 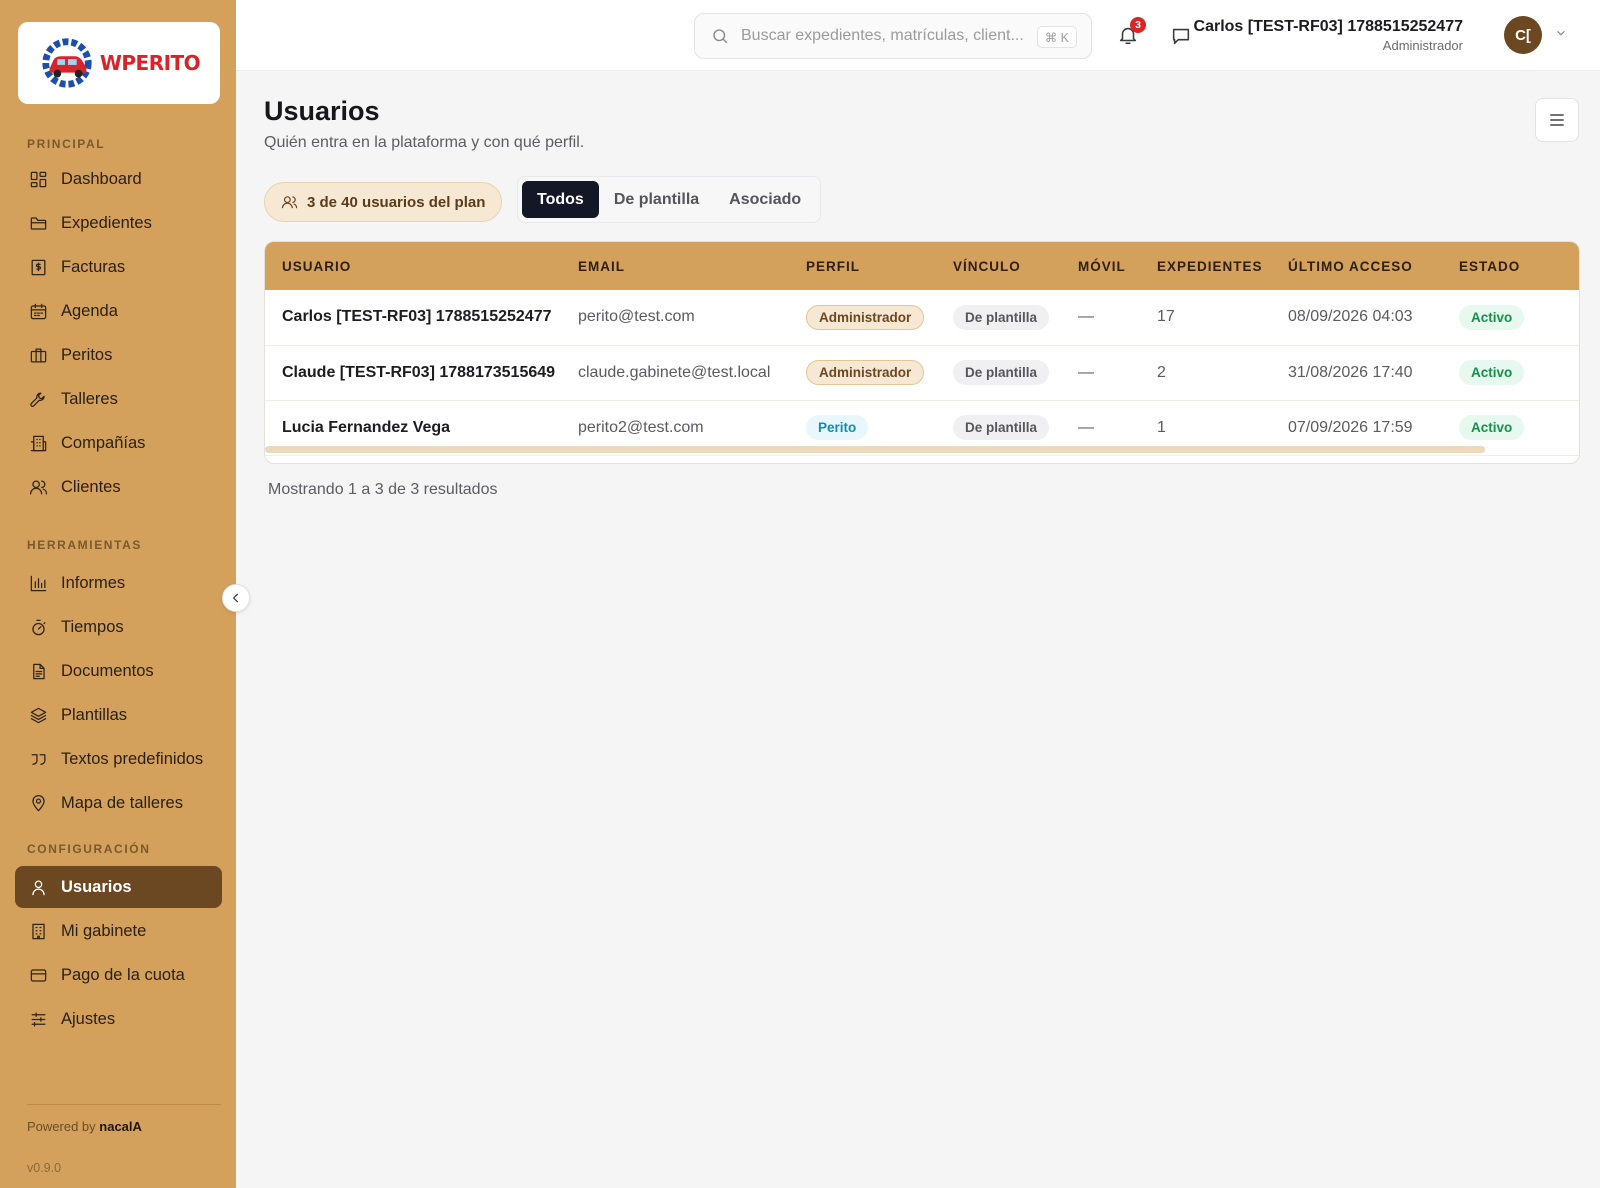 I want to click on sidebar-item-tiempos: Tiempos, so click(x=118, y=627).